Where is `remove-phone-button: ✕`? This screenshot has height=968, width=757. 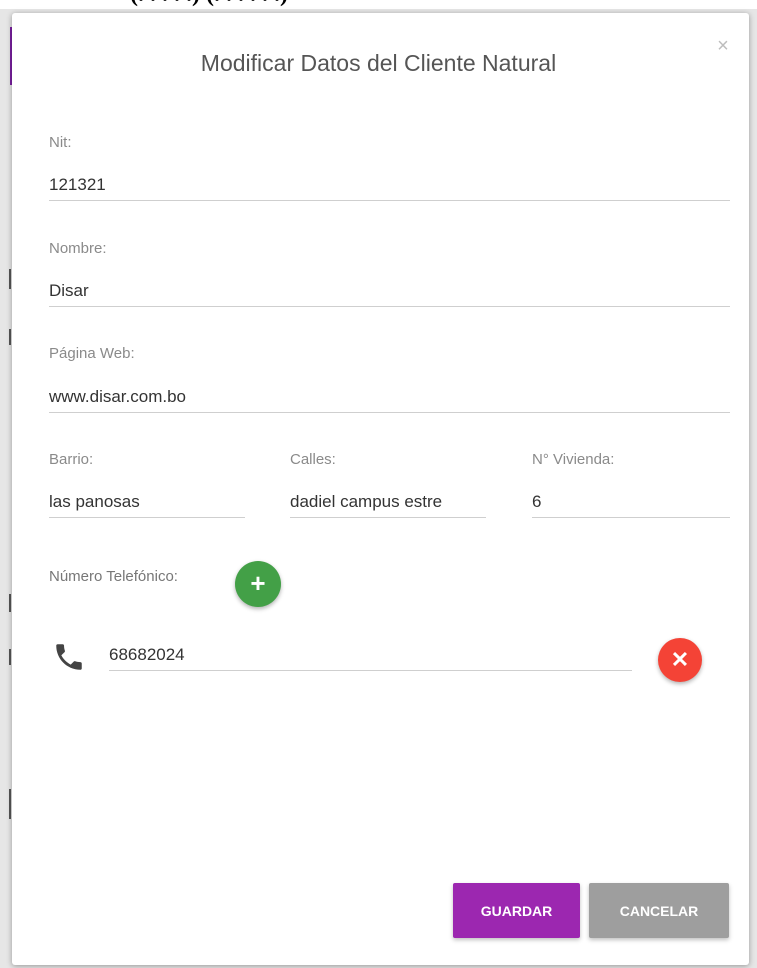 remove-phone-button: ✕ is located at coordinates (680, 660).